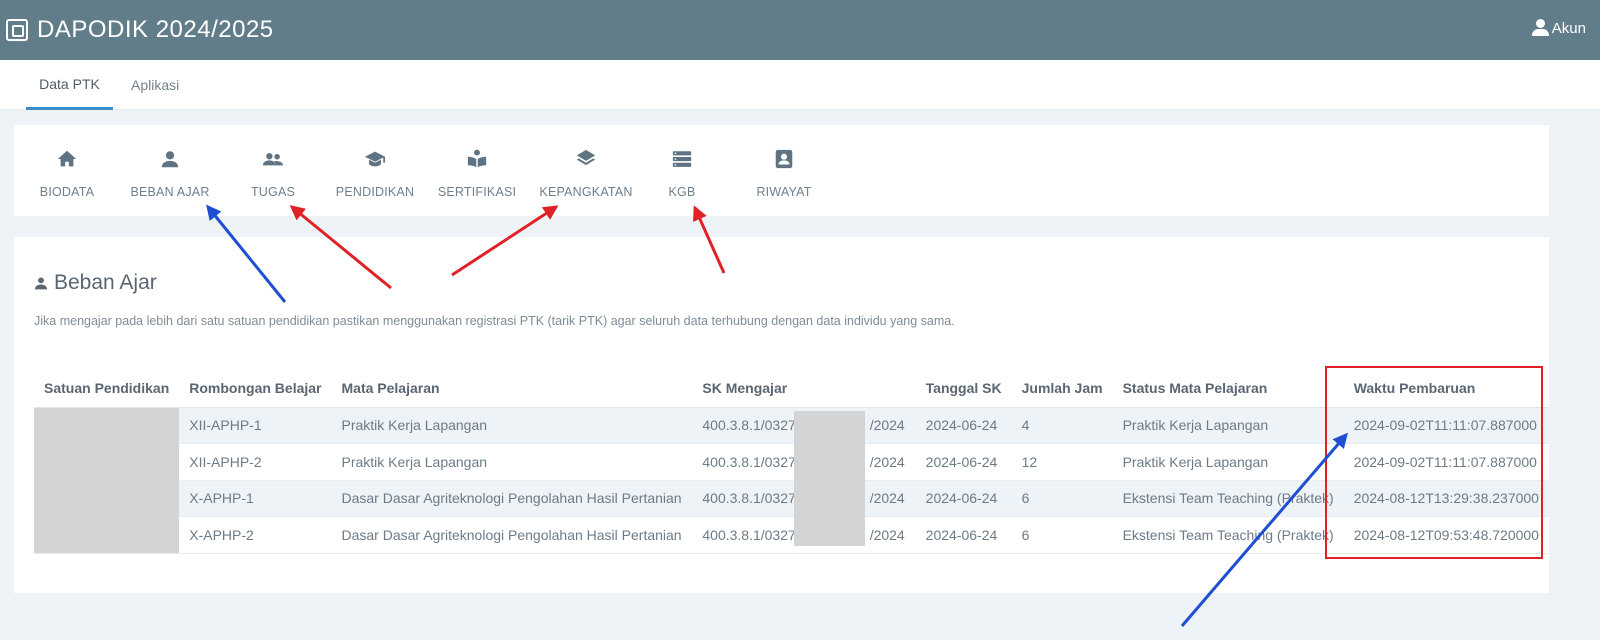  What do you see at coordinates (375, 159) in the screenshot?
I see `graduation-cap-icon` at bounding box center [375, 159].